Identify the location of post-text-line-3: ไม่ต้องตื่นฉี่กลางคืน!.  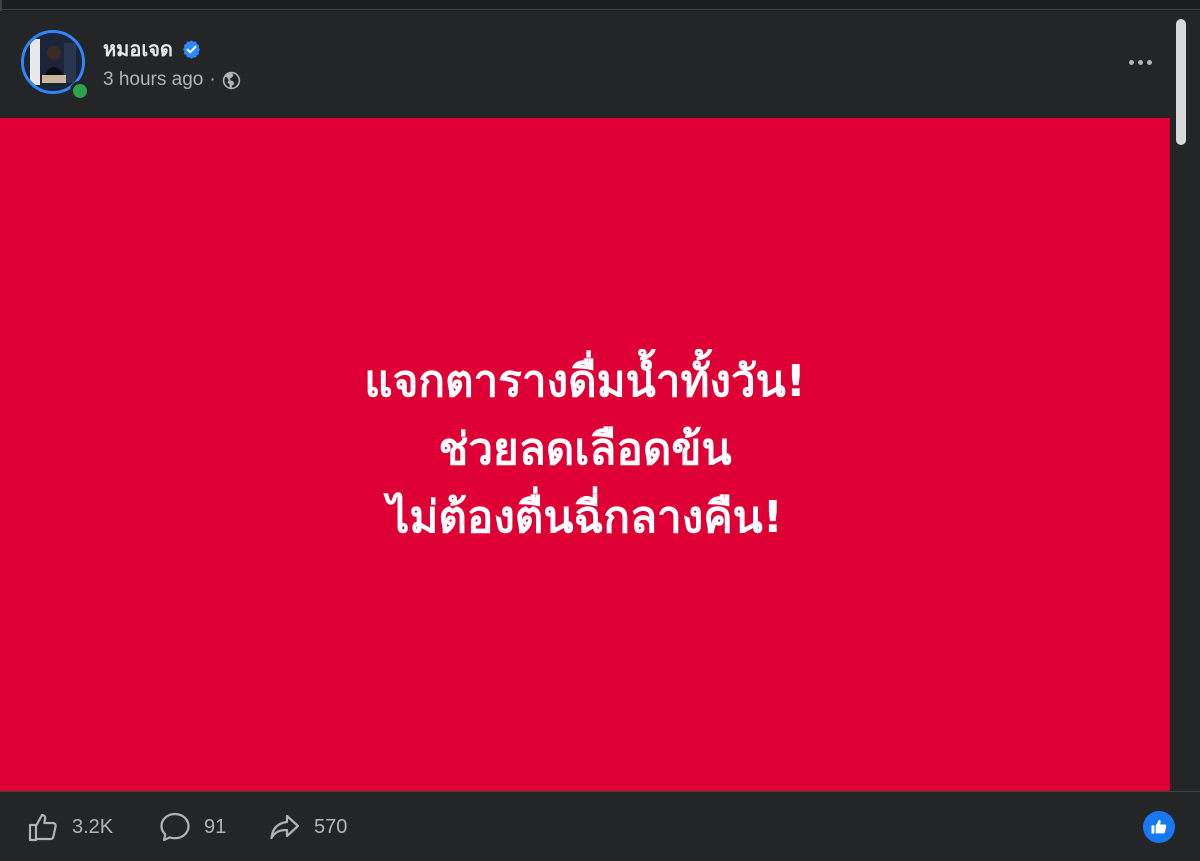
(585, 517).